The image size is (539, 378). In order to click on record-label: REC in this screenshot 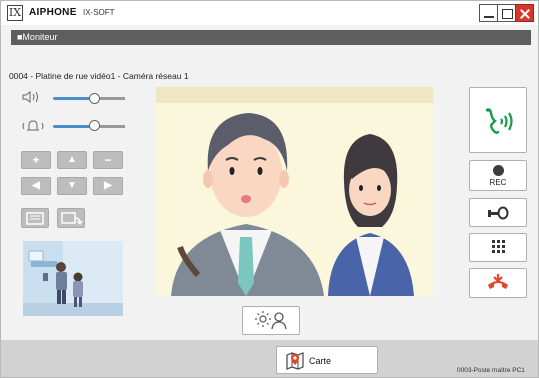, I will do `click(498, 182)`.